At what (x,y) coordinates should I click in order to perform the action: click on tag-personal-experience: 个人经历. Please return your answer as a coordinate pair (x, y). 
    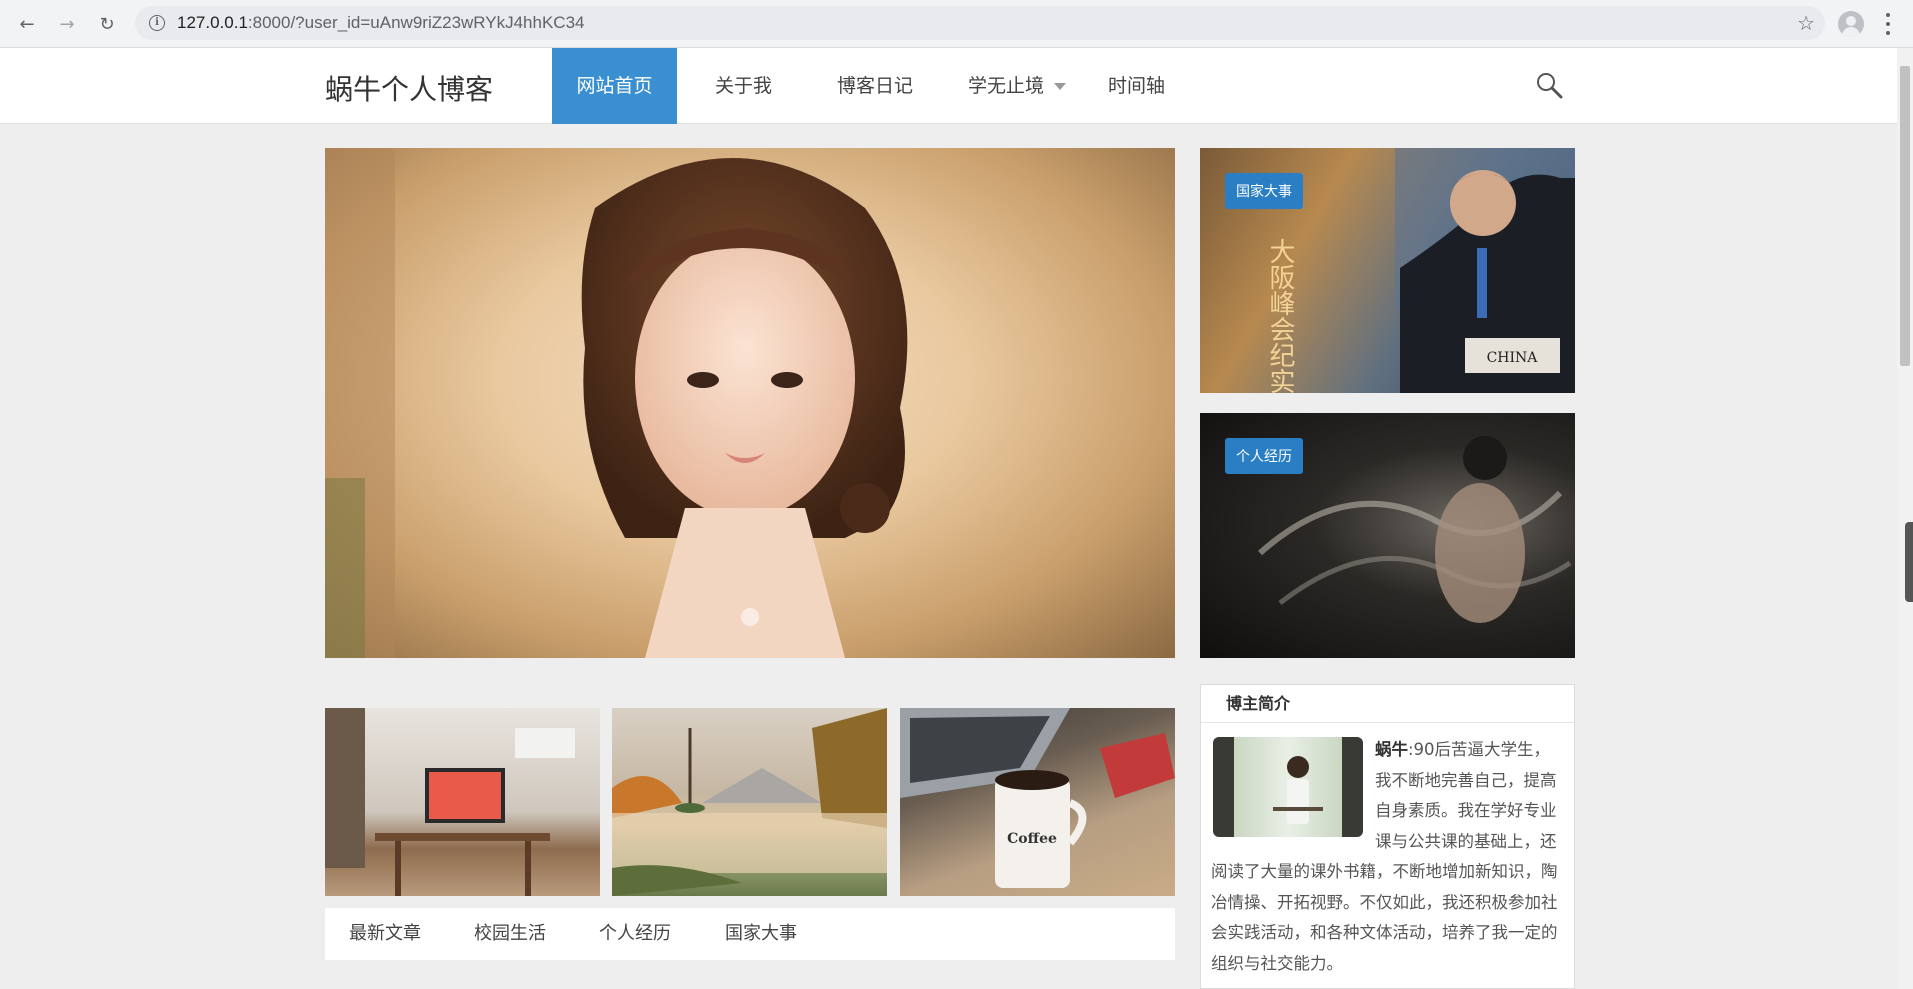
    Looking at the image, I should click on (1264, 456).